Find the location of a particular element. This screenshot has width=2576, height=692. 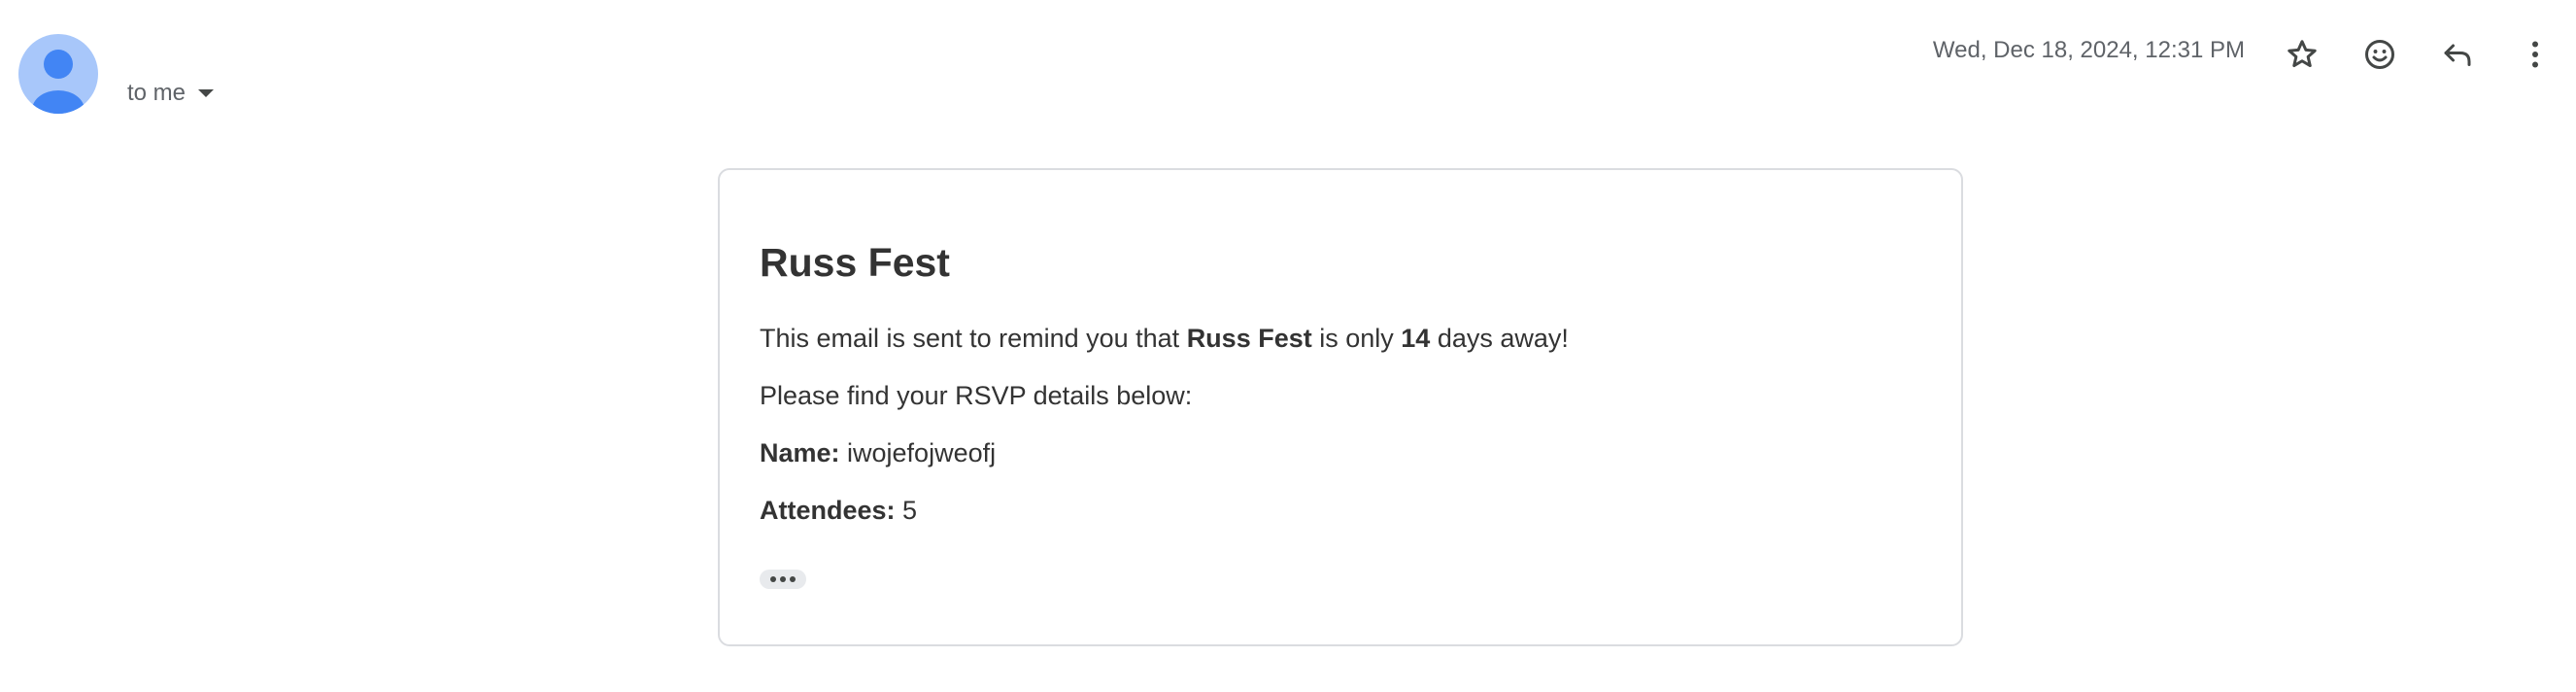

star-icon is located at coordinates (2302, 54).